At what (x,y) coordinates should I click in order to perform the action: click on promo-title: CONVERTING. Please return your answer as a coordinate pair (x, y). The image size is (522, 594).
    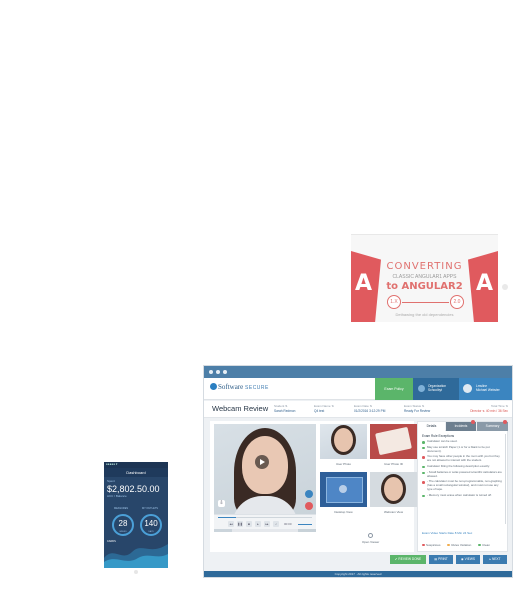
    Looking at the image, I should click on (424, 266).